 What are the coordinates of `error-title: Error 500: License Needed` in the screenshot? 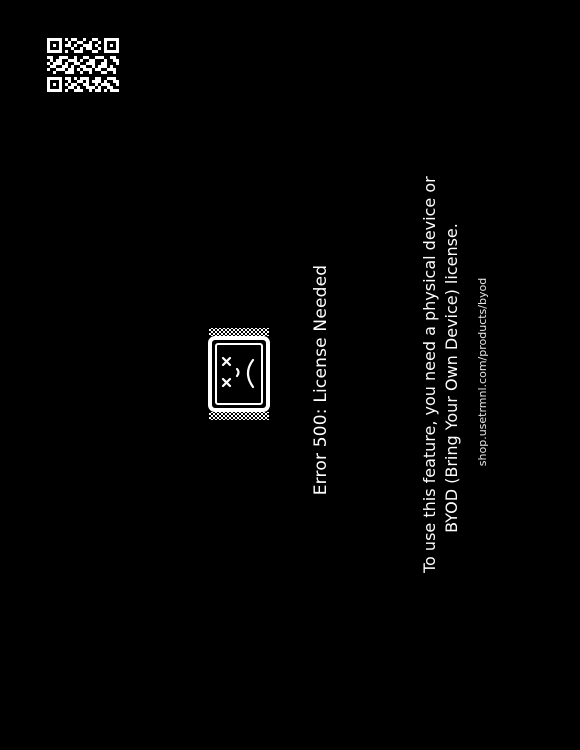 It's located at (321, 380).